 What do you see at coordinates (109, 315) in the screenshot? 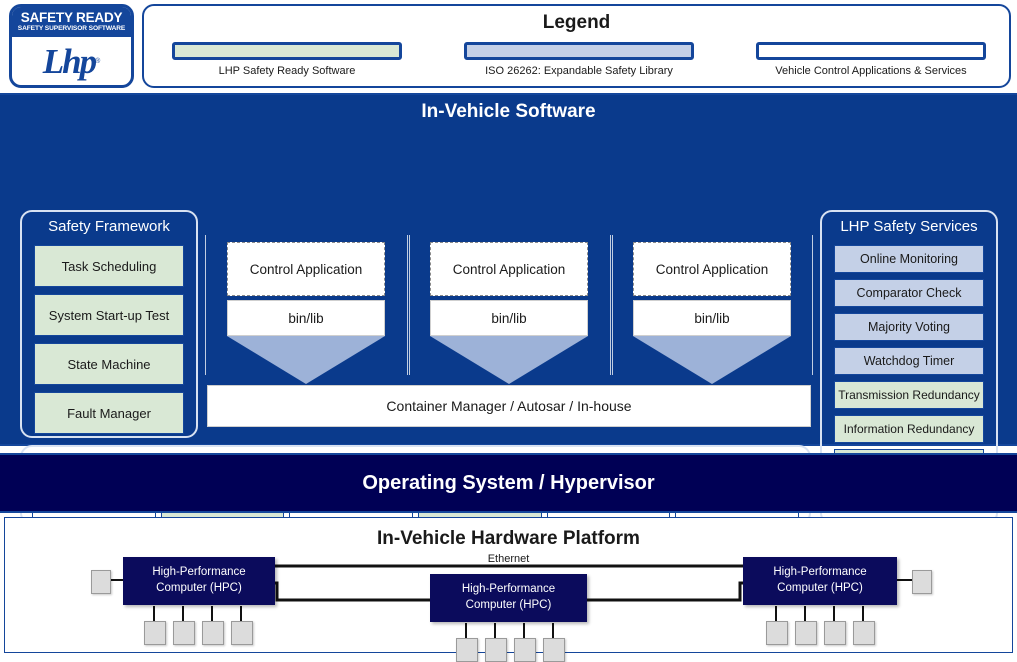
I see `safety-framework-item-system-startup-test: System Start-up Test` at bounding box center [109, 315].